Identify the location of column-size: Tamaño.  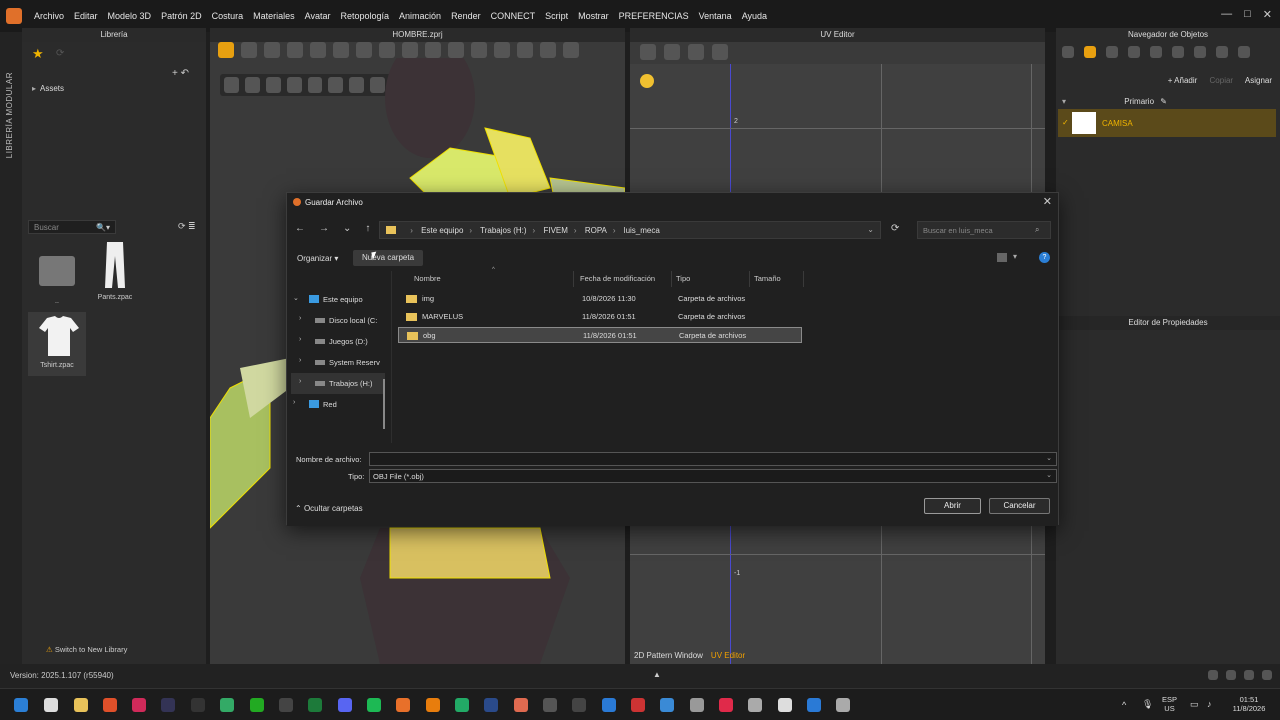
(777, 279).